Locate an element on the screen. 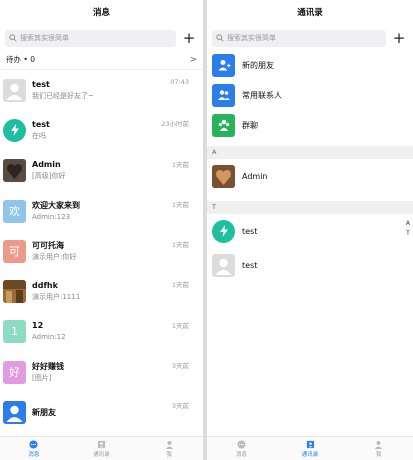  pending-row: 待办 • 0 > is located at coordinates (101, 60).